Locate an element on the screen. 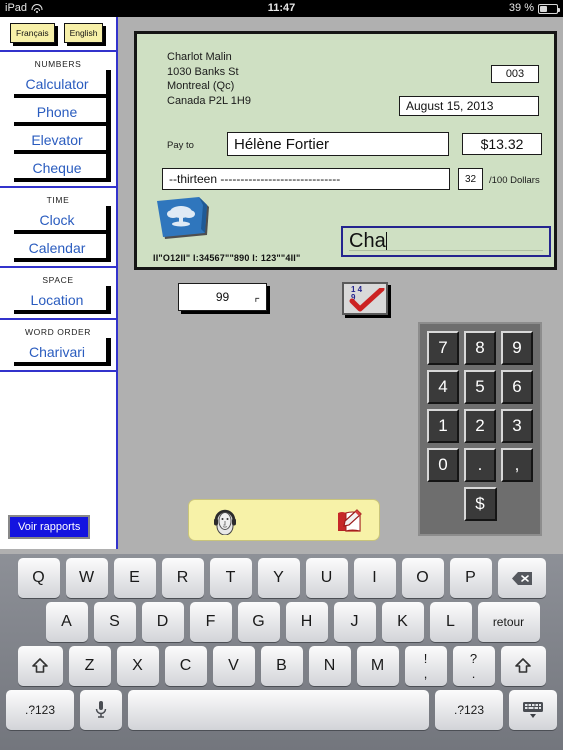 The image size is (563, 750). key-h: H is located at coordinates (306, 622).